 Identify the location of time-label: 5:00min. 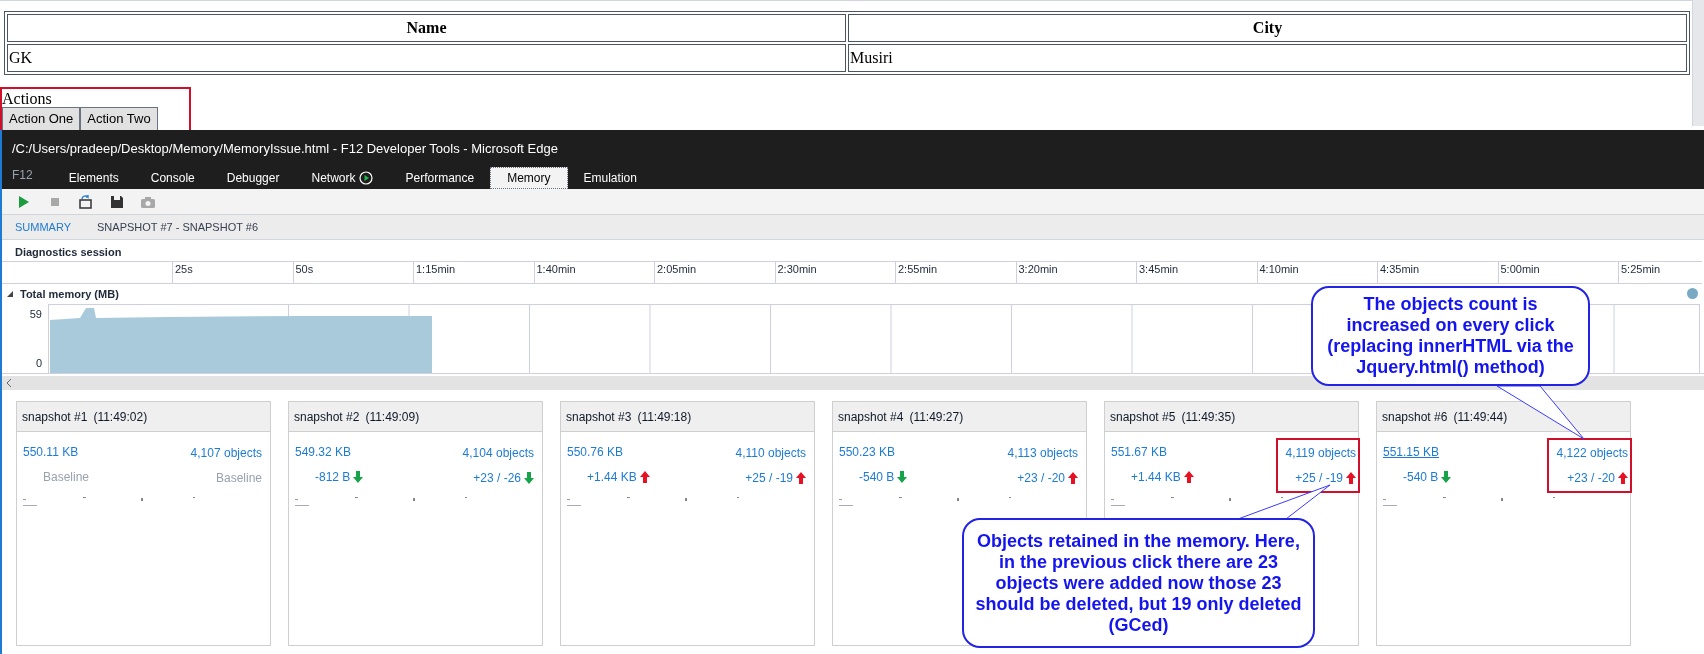
(1520, 269).